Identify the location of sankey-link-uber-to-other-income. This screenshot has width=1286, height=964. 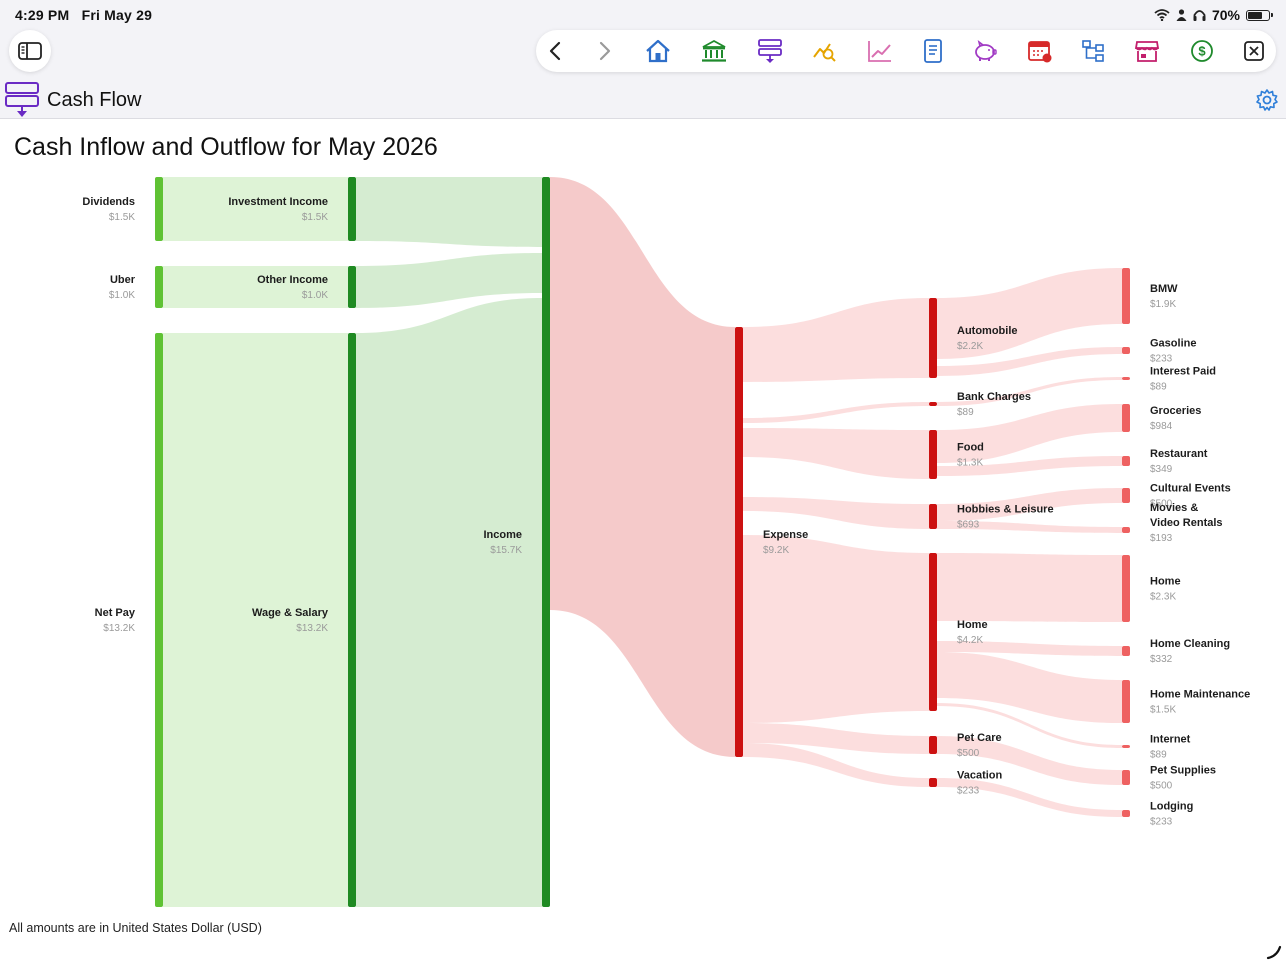
(255, 287).